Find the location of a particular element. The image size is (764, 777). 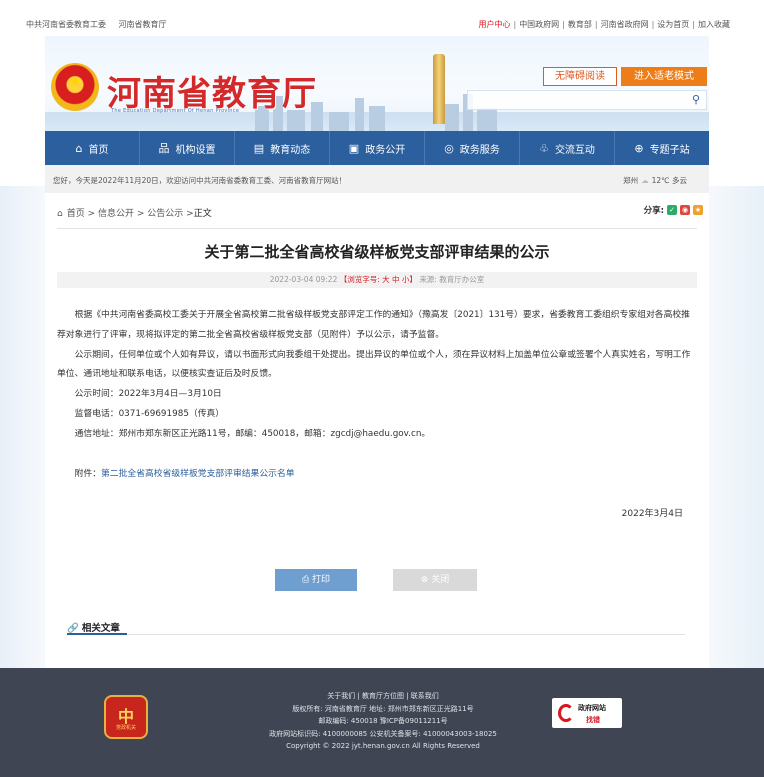

top-bar-left: 中共河南省委教育工委 河南省教育厅 is located at coordinates (101, 24).